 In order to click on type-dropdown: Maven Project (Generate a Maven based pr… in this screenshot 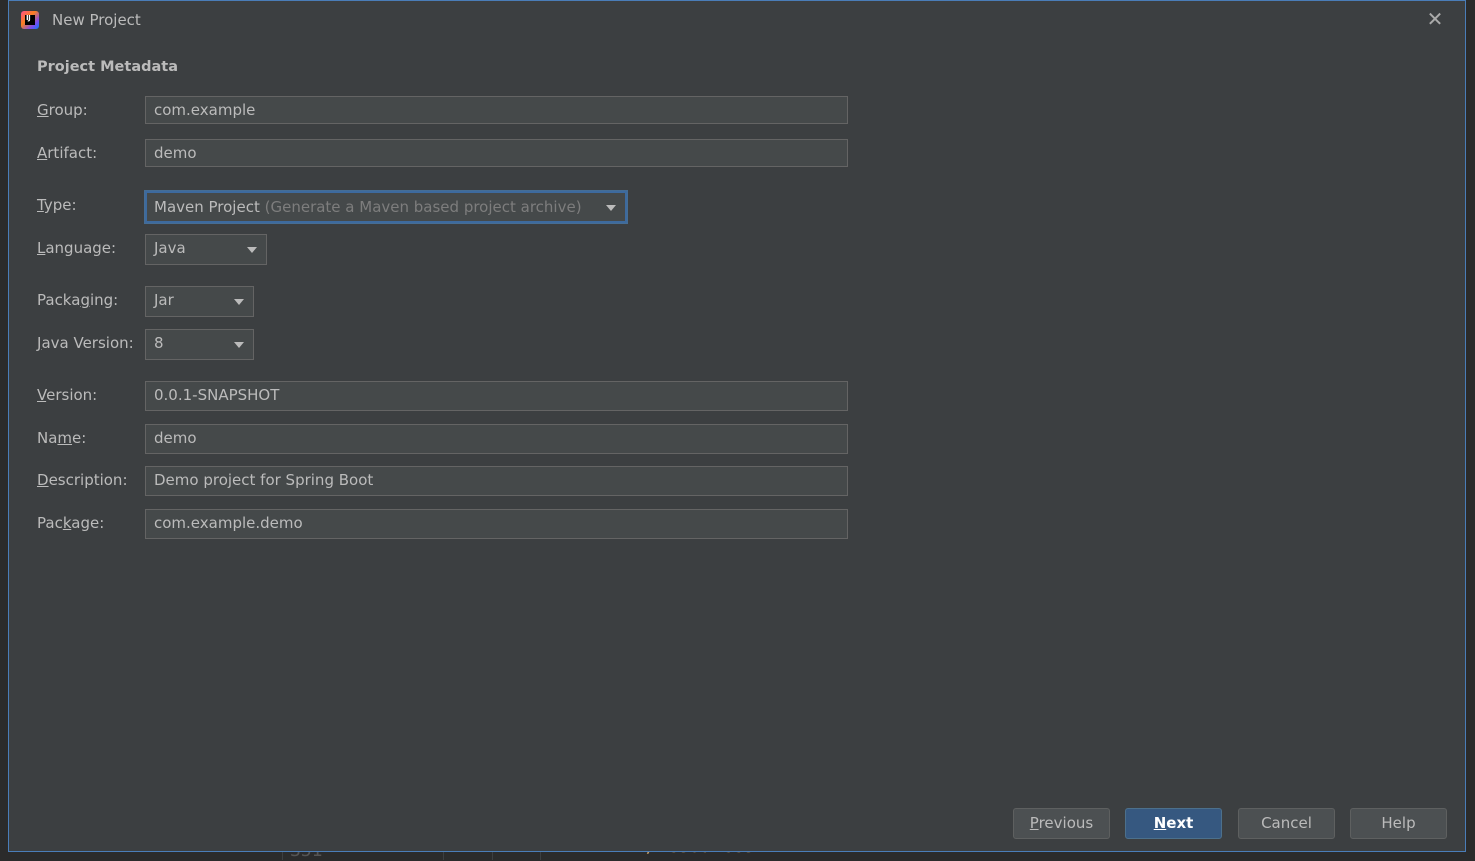, I will do `click(386, 207)`.